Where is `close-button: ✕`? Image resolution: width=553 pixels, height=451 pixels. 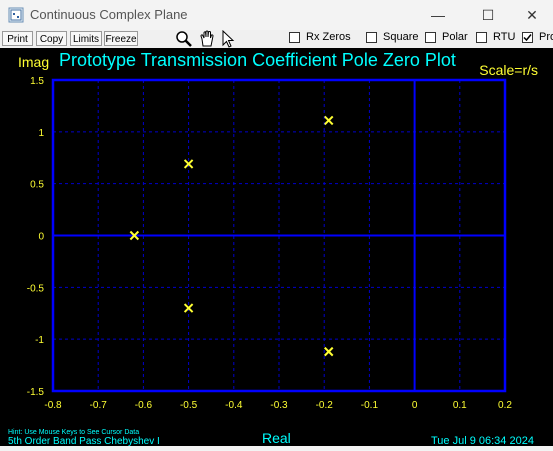
close-button: ✕ is located at coordinates (531, 15).